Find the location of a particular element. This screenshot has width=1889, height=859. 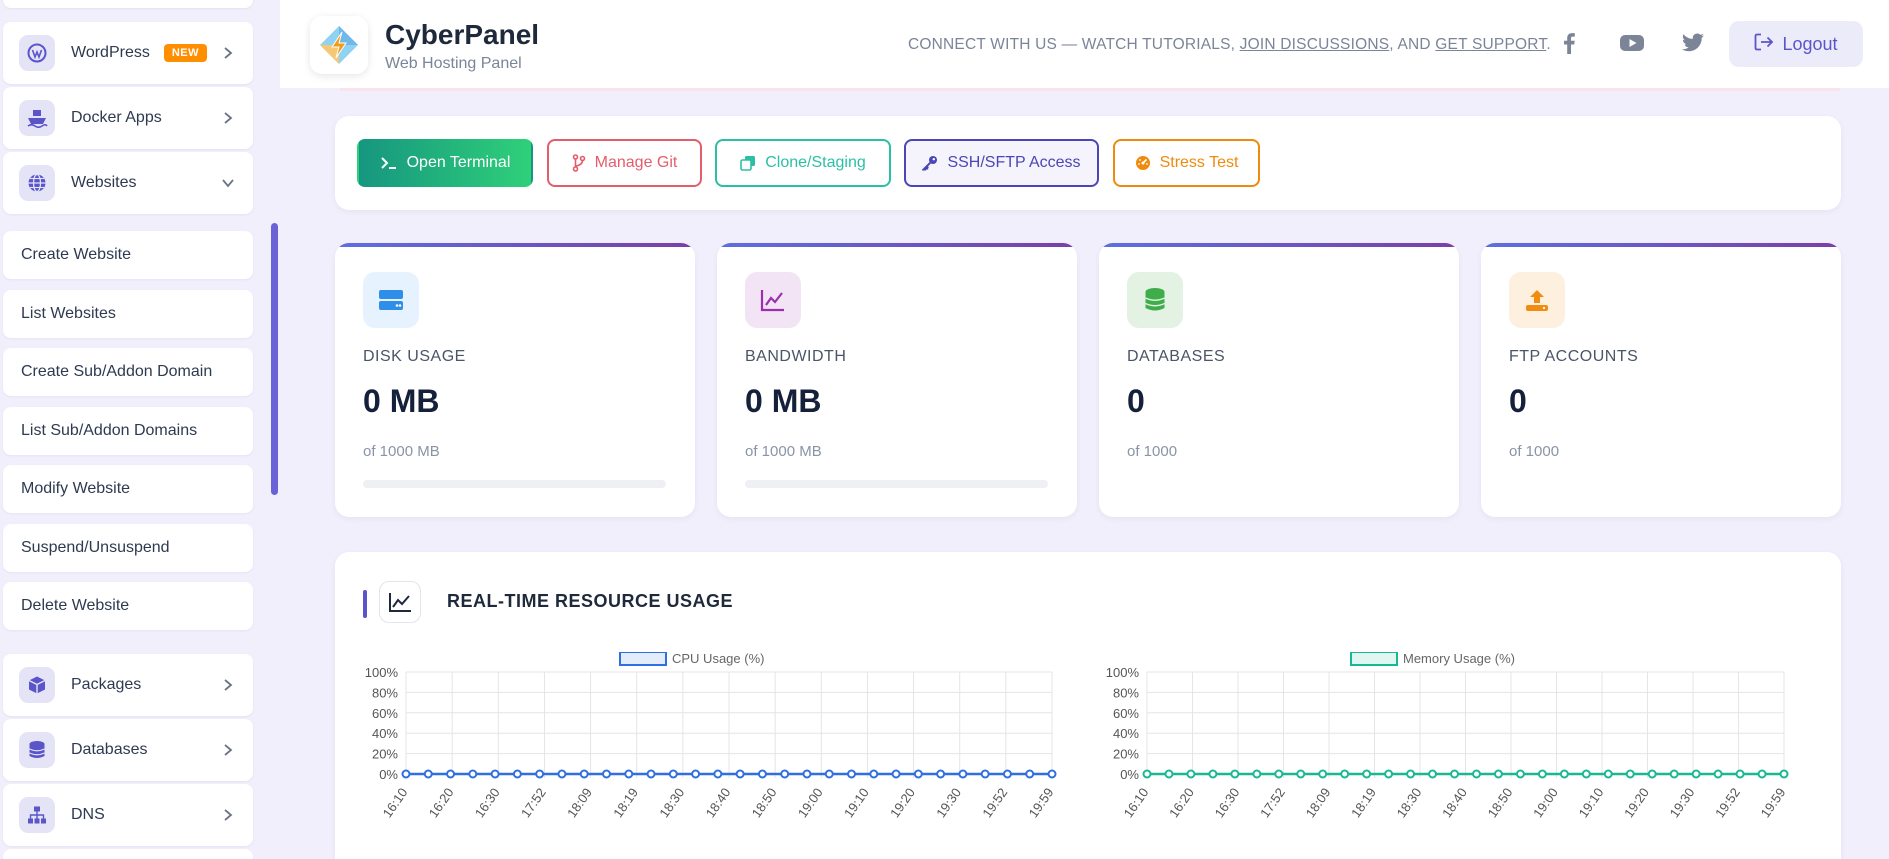

y-tick-label: 80% is located at coordinates (1126, 692).